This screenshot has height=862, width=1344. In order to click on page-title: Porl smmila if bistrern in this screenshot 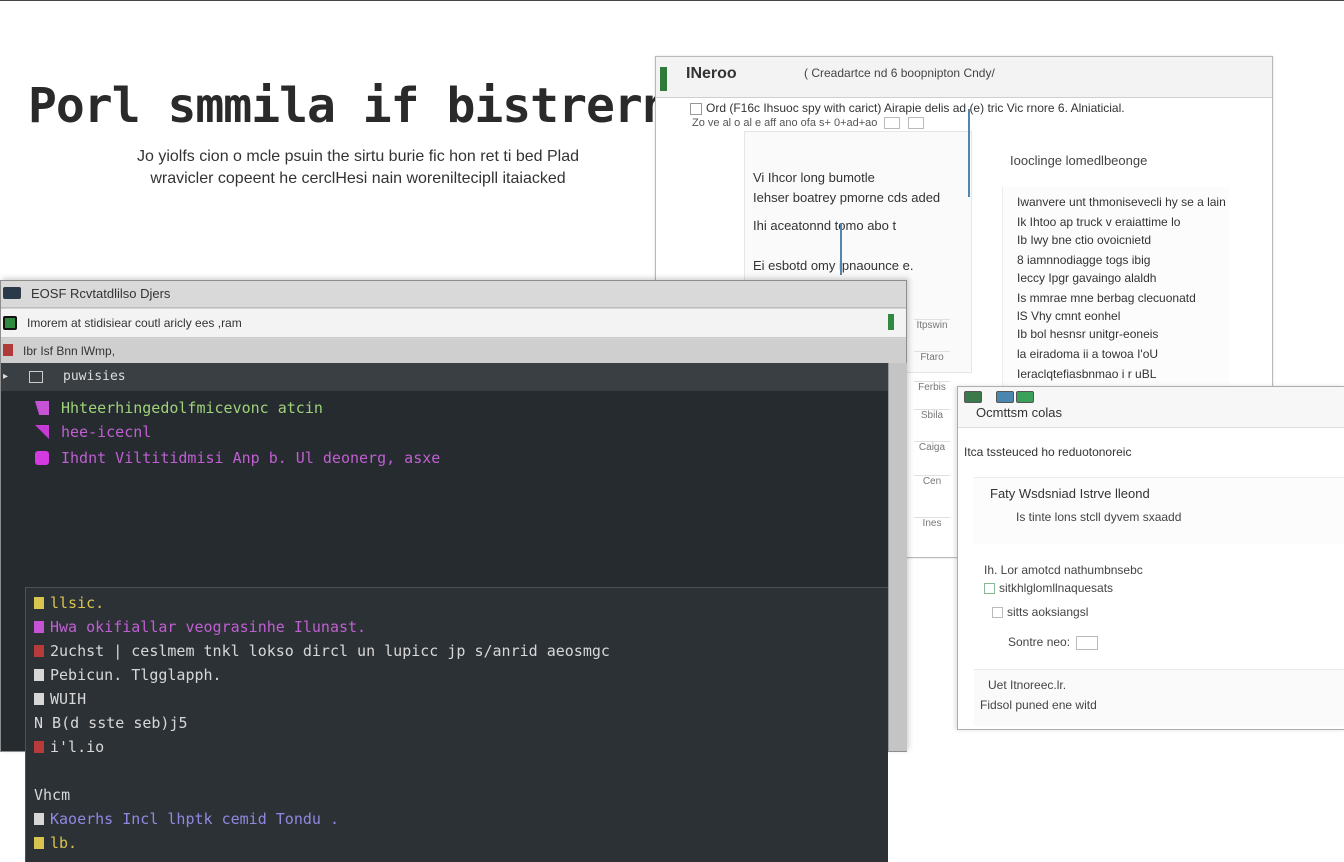, I will do `click(349, 106)`.